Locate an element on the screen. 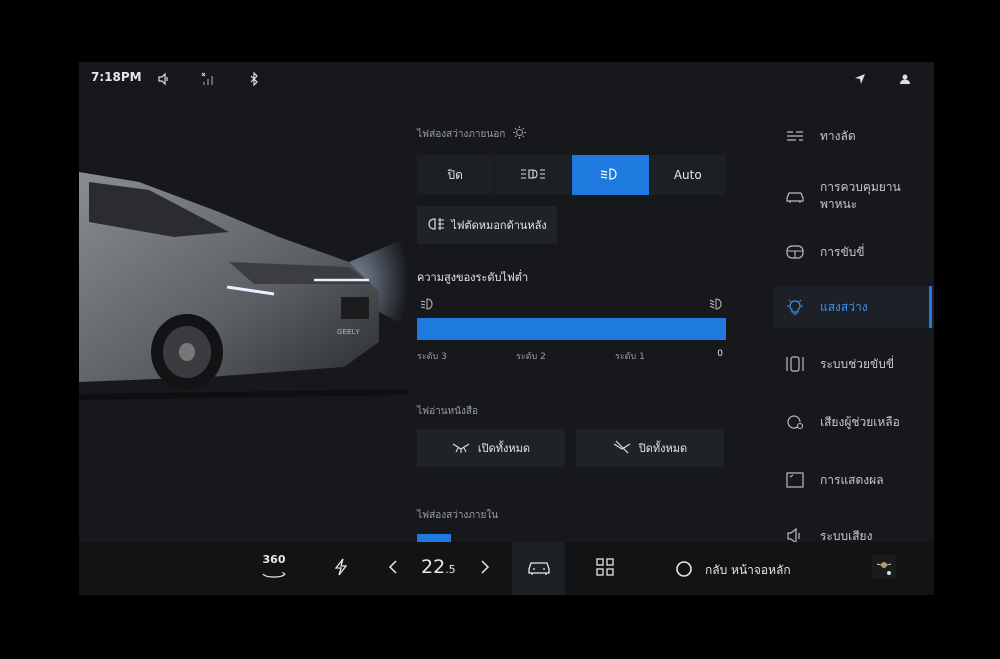  camera-360-button: 360 is located at coordinates (274, 568).